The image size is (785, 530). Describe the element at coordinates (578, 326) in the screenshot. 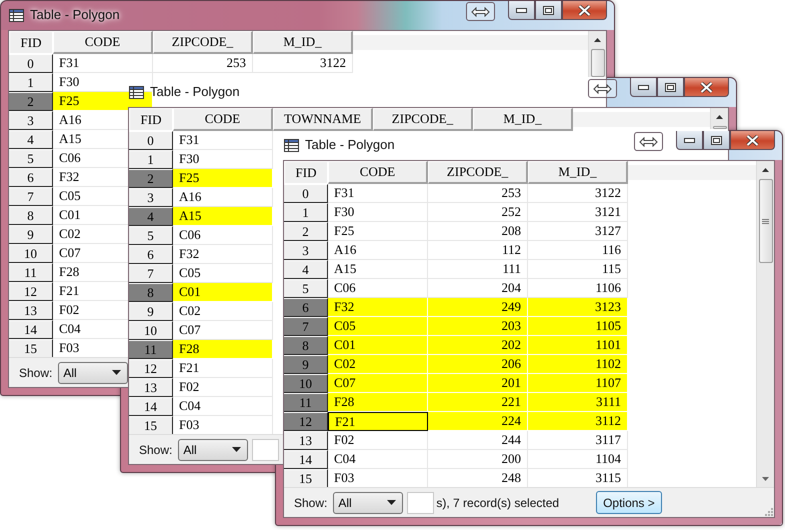

I see `table-cell: 1105` at that location.